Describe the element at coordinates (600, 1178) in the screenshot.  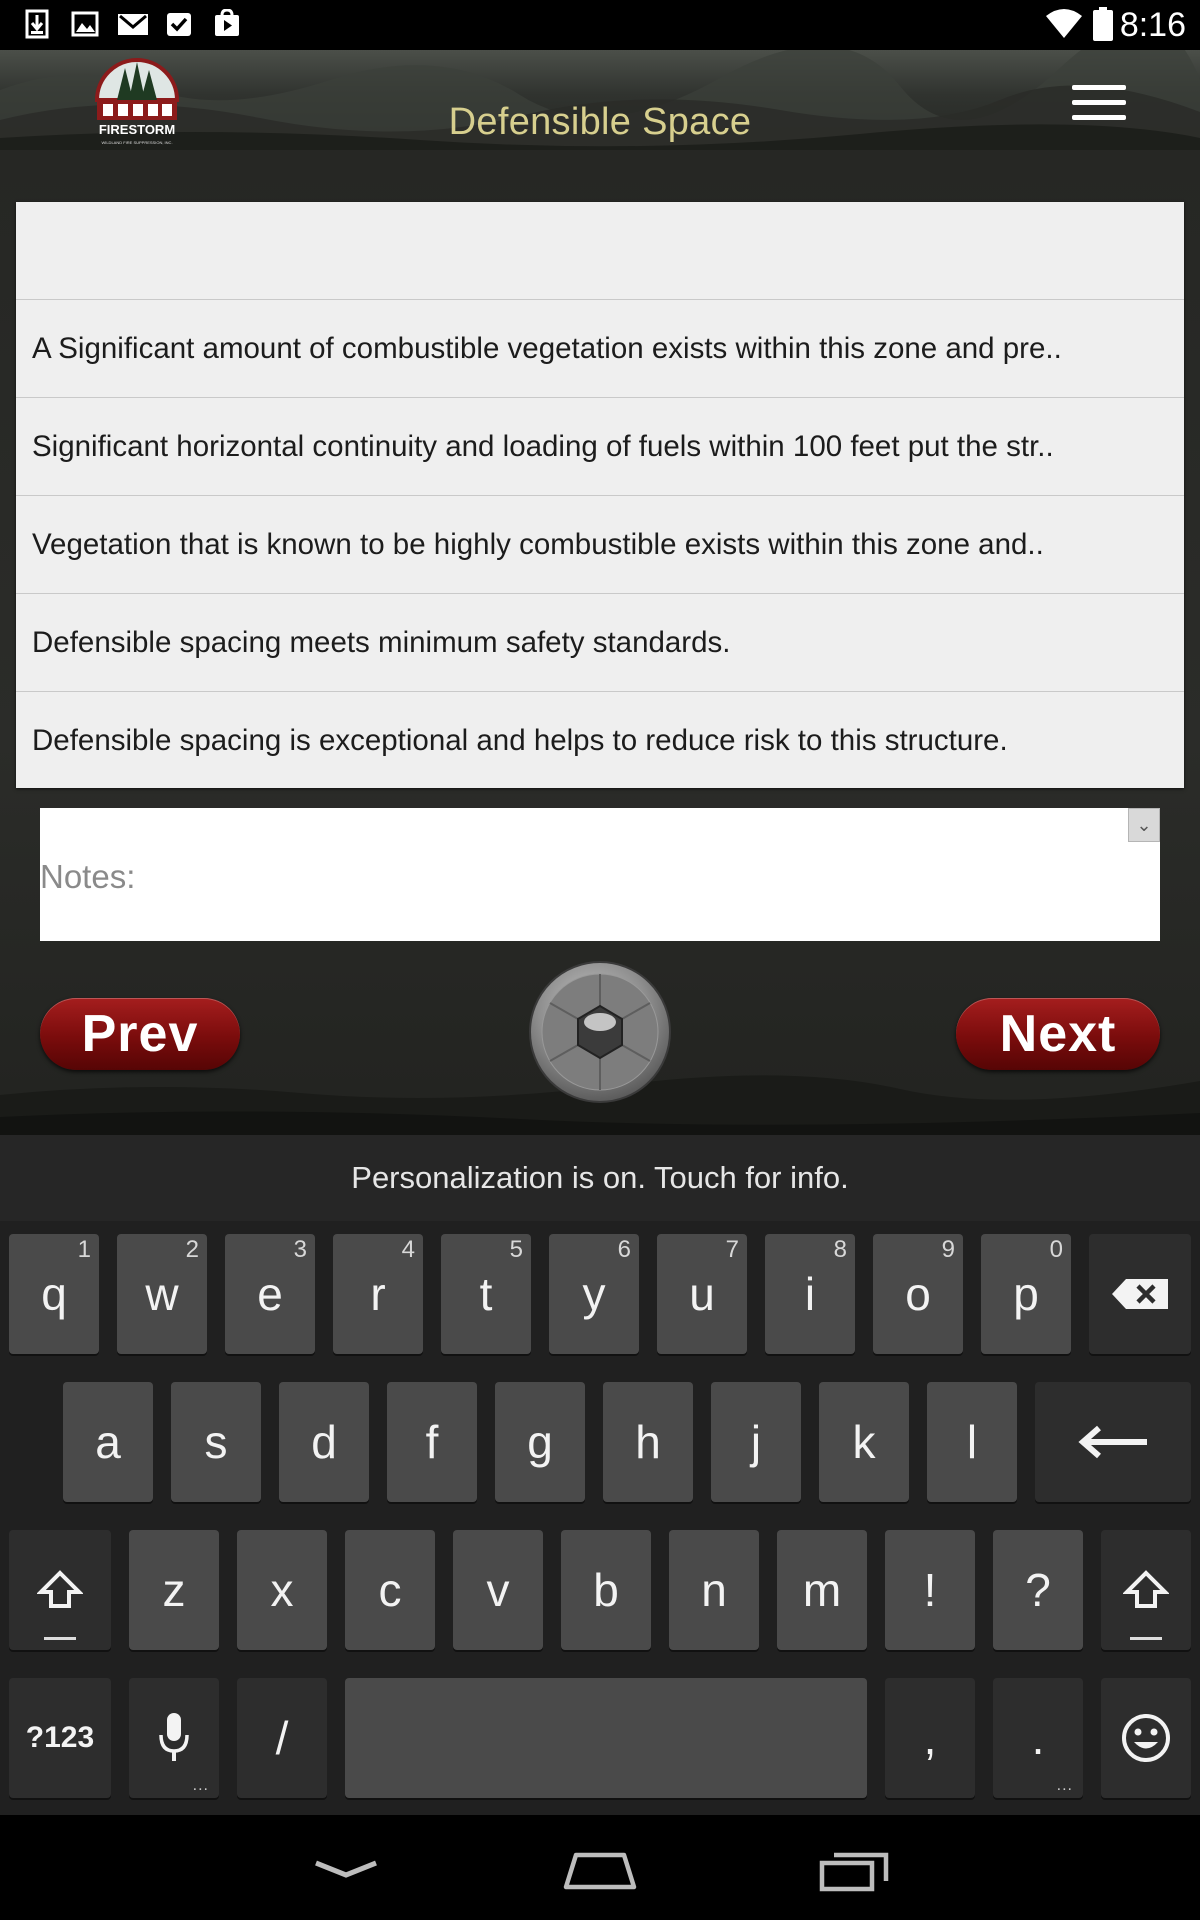
I see `suggestion-strip: Personalization is on. Touch for info.` at that location.